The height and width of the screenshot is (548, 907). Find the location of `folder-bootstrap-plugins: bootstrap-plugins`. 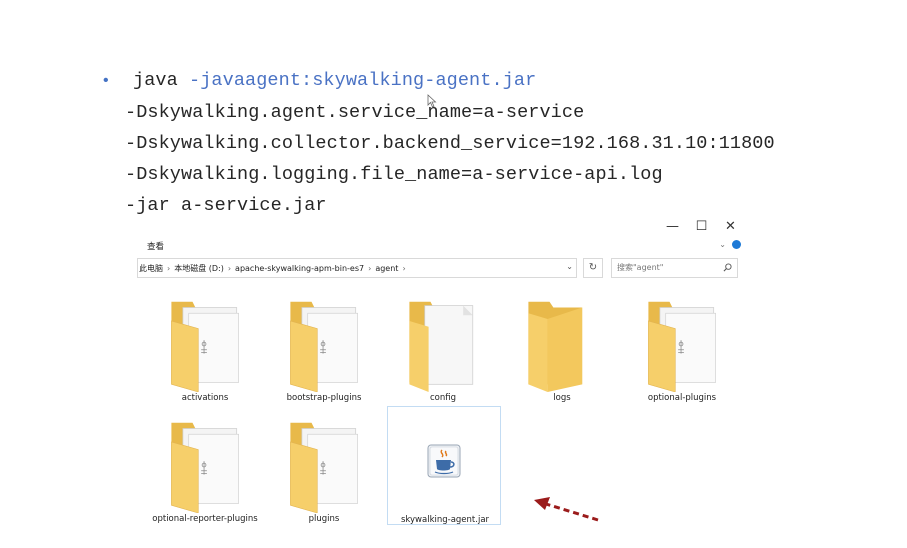

folder-bootstrap-plugins: bootstrap-plugins is located at coordinates (324, 349).